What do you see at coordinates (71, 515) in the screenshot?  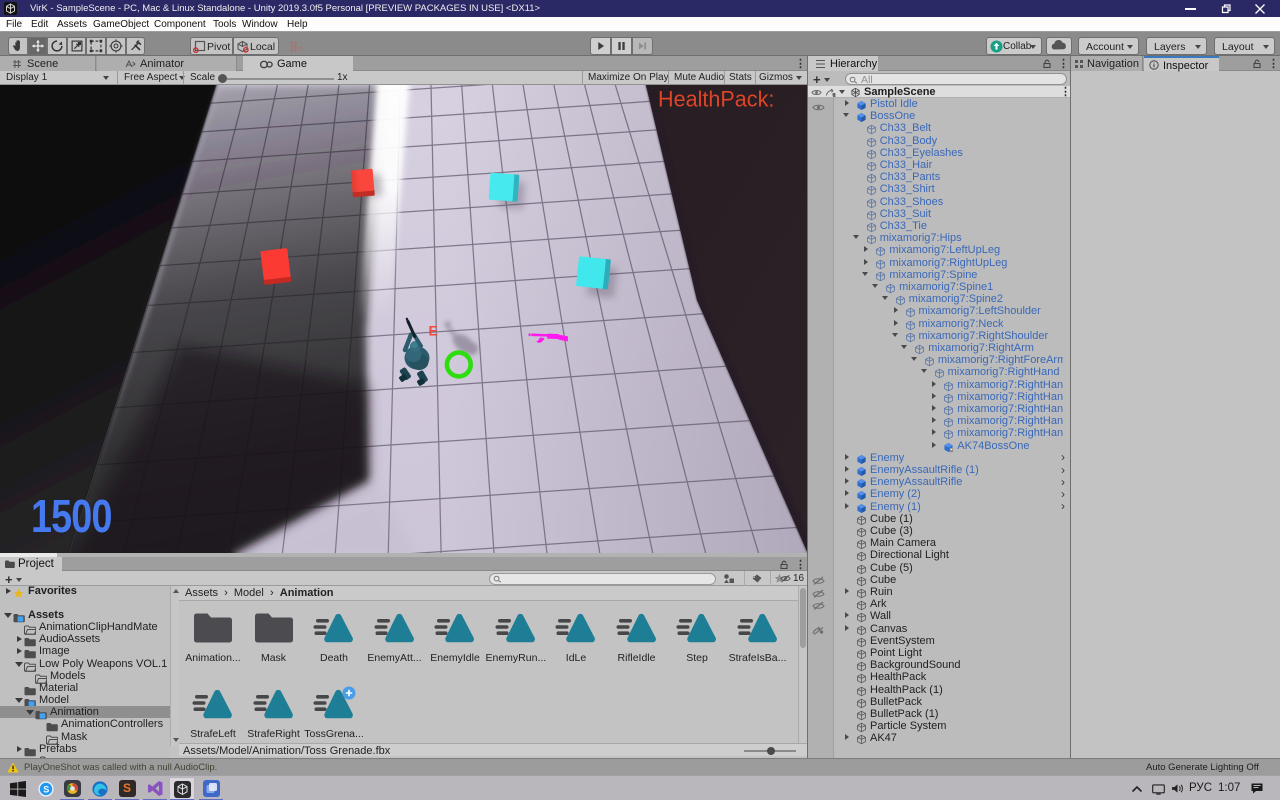 I see `svg-text: 1500` at bounding box center [71, 515].